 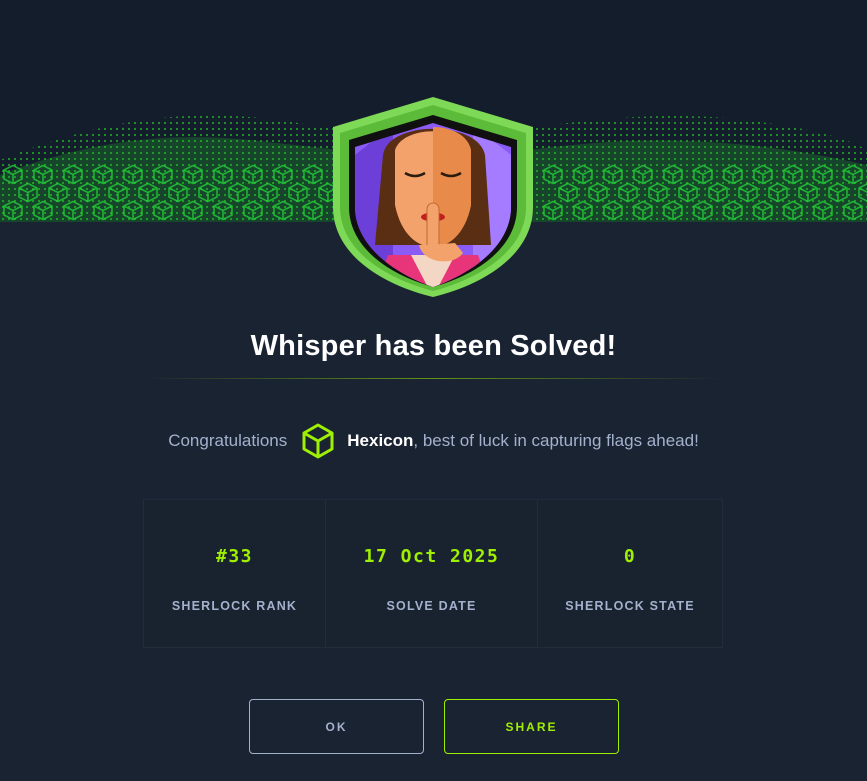 What do you see at coordinates (556, 440) in the screenshot?
I see `congrats-suffix: , best of luck in capturing flags ahead!` at bounding box center [556, 440].